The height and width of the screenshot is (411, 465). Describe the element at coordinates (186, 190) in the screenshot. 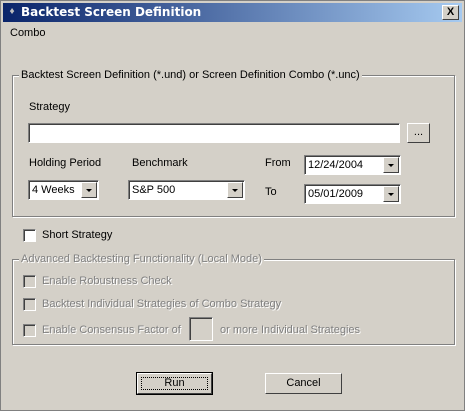

I see `benchmark-select: S&P 500` at that location.